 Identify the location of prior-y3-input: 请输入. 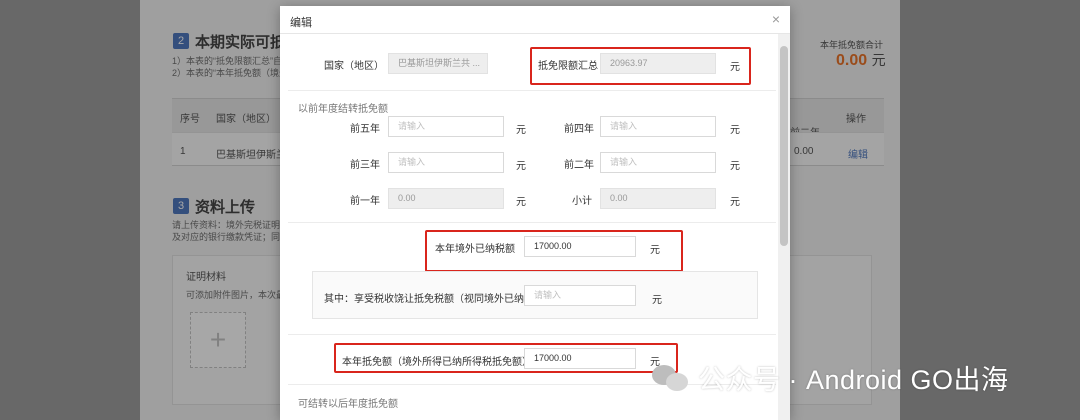
(446, 162).